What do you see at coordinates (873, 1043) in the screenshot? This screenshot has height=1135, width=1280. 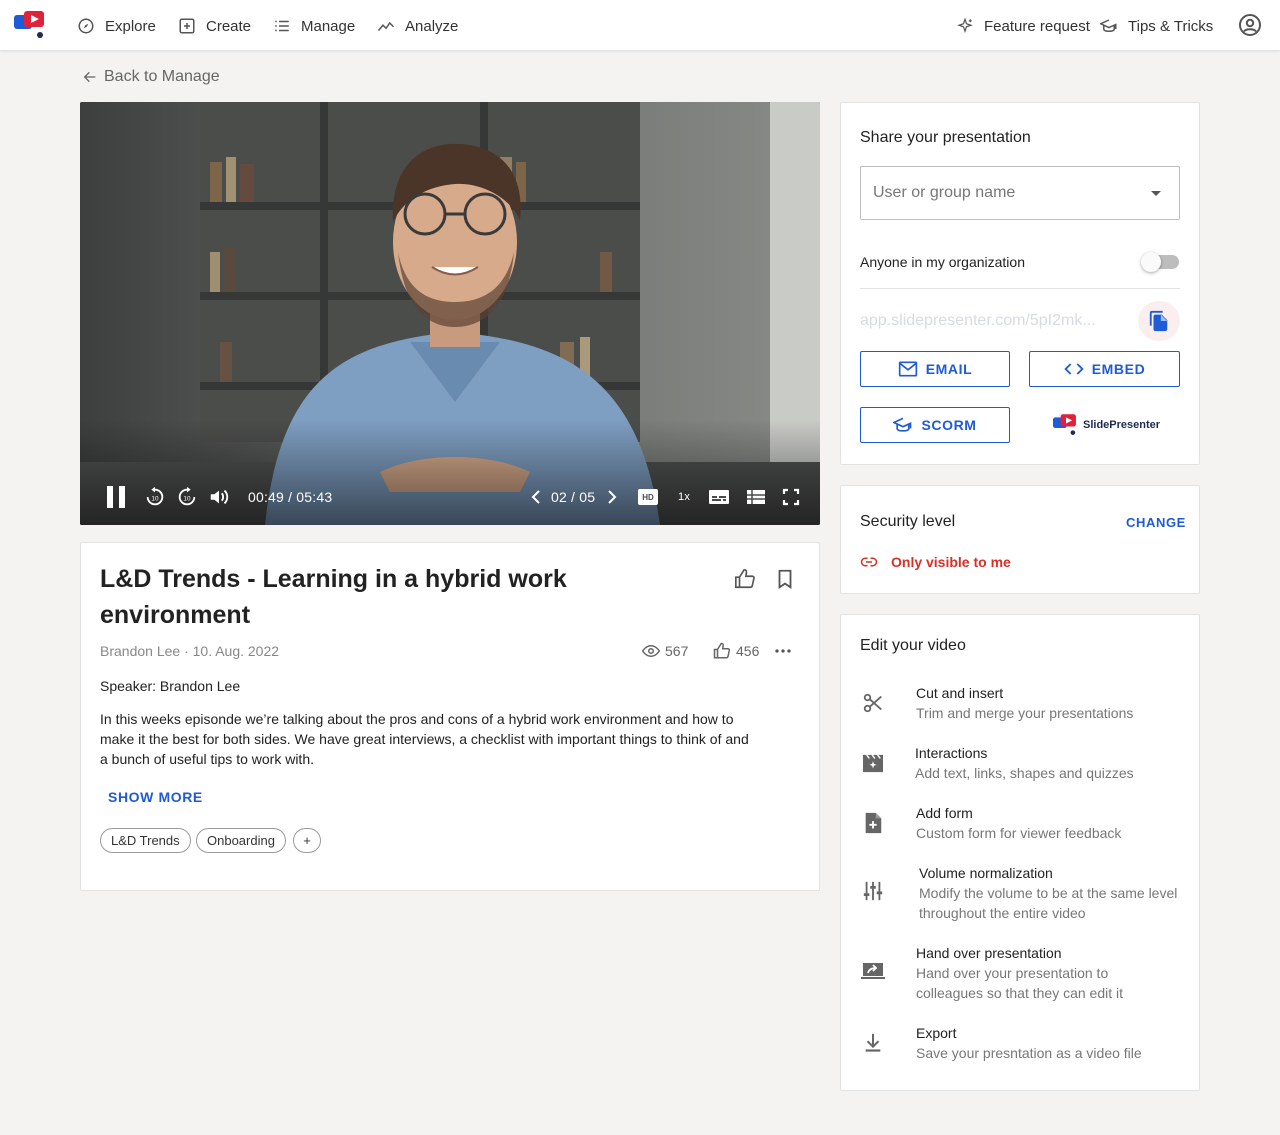 I see `download-icon` at bounding box center [873, 1043].